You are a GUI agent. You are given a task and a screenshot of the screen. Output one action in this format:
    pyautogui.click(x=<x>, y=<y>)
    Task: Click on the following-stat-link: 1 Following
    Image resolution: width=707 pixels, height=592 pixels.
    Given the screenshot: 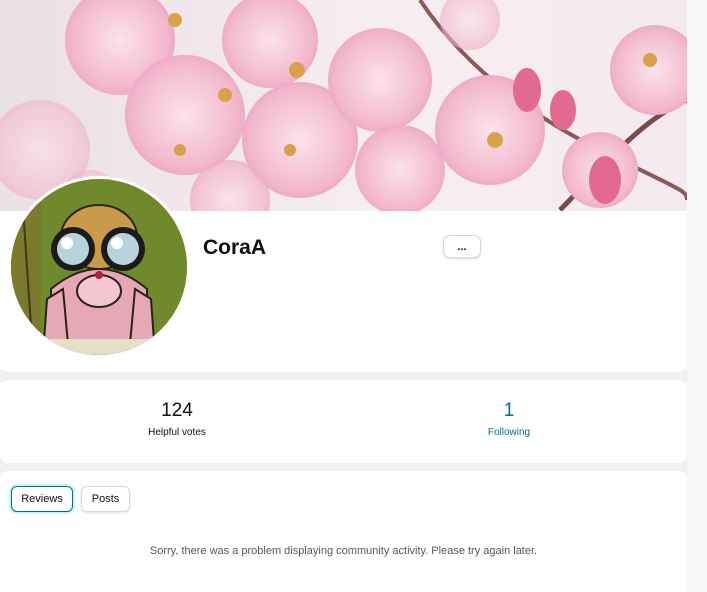 What is the action you would take?
    pyautogui.click(x=509, y=418)
    